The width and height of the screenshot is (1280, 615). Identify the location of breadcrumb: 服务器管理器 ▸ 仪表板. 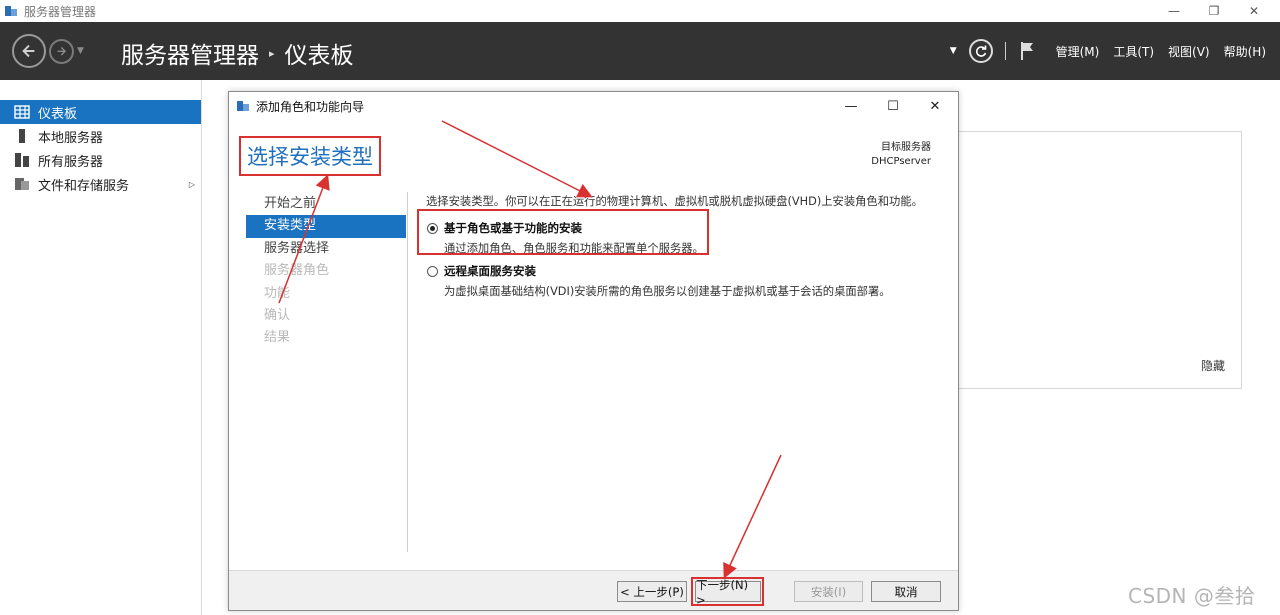
(237, 53).